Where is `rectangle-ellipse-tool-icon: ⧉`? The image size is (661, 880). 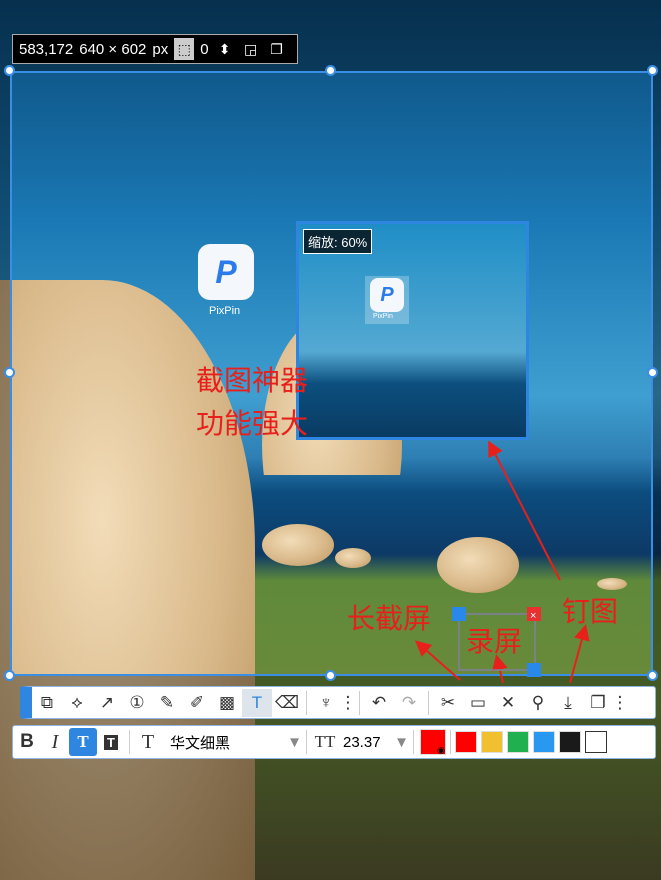 rectangle-ellipse-tool-icon: ⧉ is located at coordinates (47, 703).